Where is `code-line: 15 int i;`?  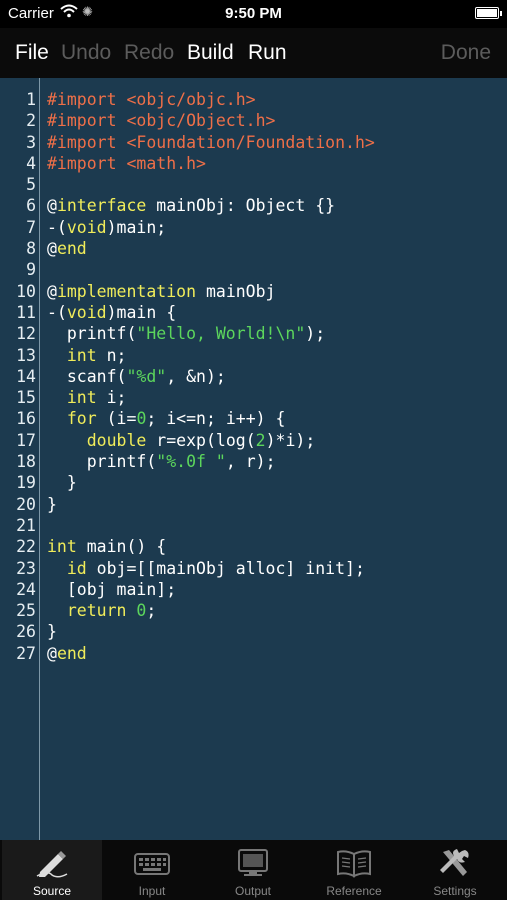 code-line: 15 int i; is located at coordinates (253, 397).